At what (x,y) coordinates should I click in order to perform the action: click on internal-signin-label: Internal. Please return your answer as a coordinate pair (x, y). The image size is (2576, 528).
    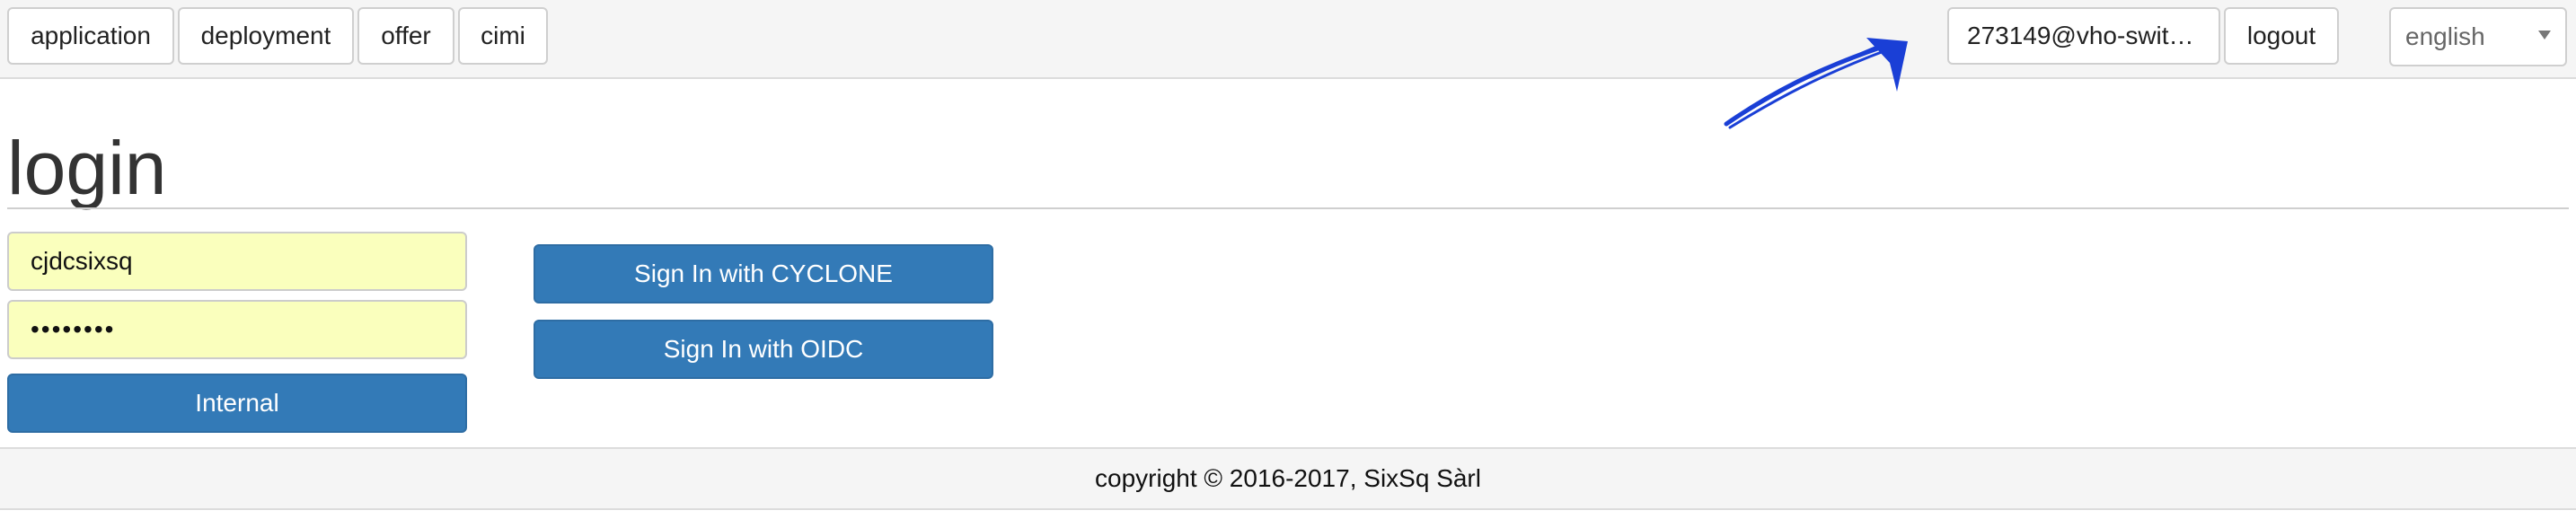
    Looking at the image, I should click on (237, 403).